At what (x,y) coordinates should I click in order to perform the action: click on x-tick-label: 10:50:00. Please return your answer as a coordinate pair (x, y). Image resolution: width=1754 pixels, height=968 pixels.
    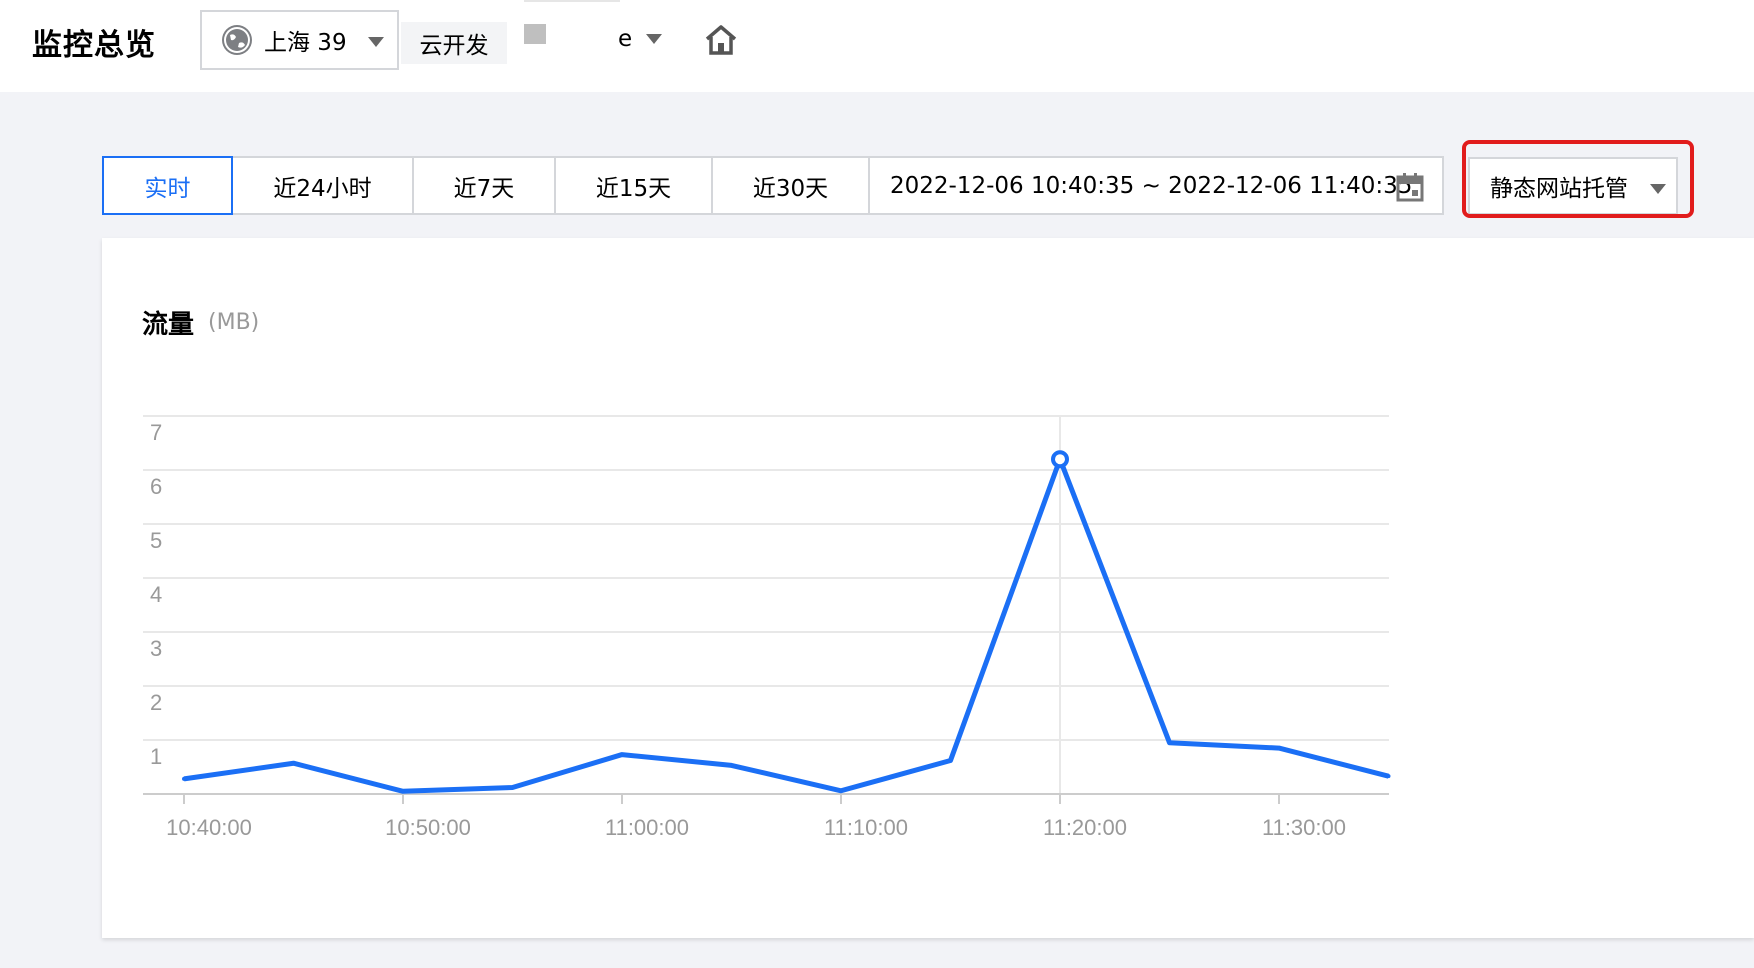
    Looking at the image, I should click on (428, 827).